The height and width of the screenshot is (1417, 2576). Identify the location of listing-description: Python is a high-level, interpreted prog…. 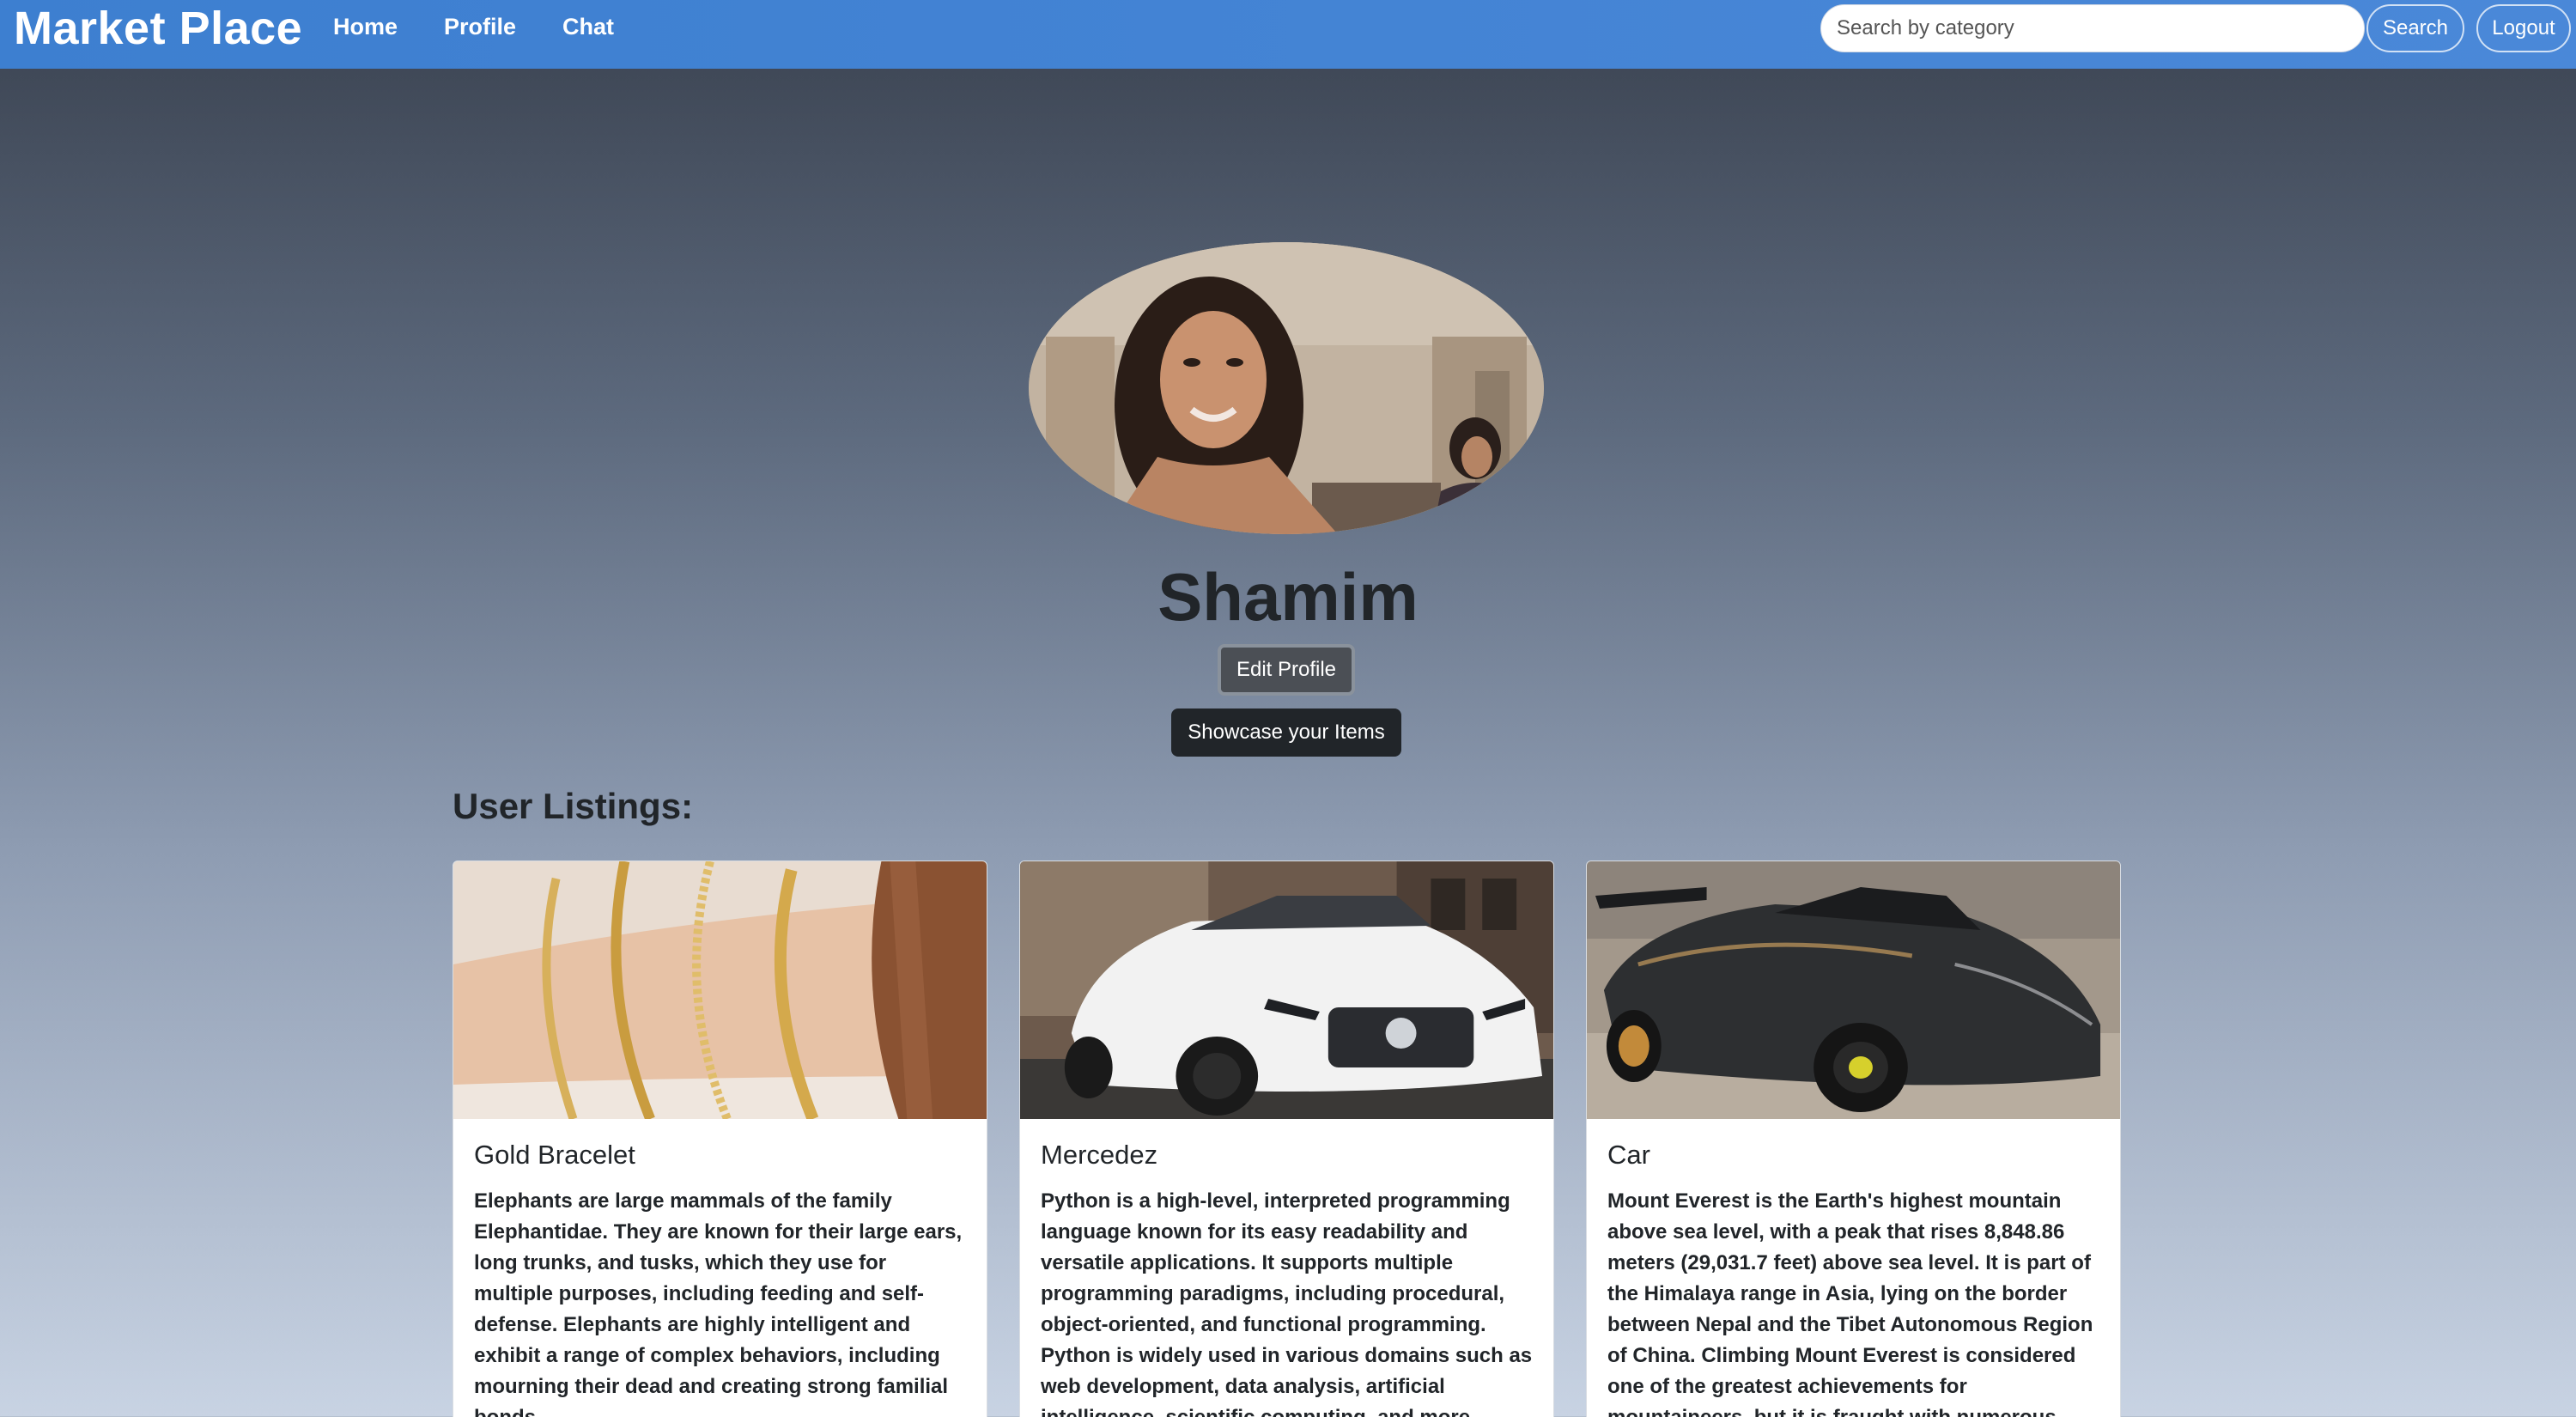
(1287, 1303).